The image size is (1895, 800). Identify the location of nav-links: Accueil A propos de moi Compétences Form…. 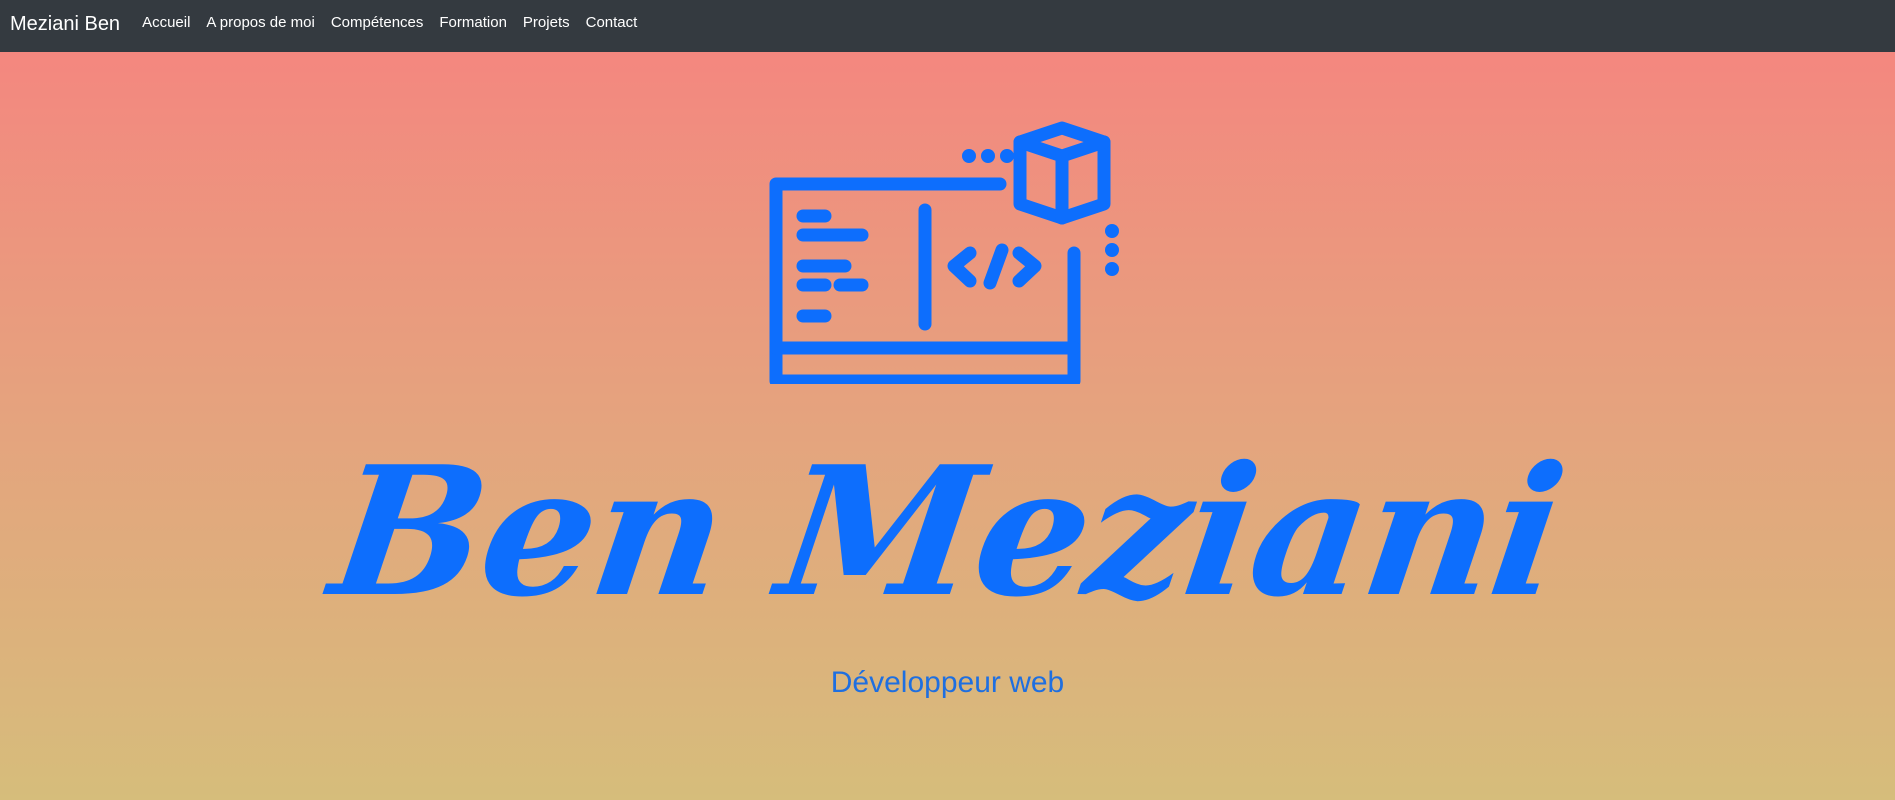
(389, 26).